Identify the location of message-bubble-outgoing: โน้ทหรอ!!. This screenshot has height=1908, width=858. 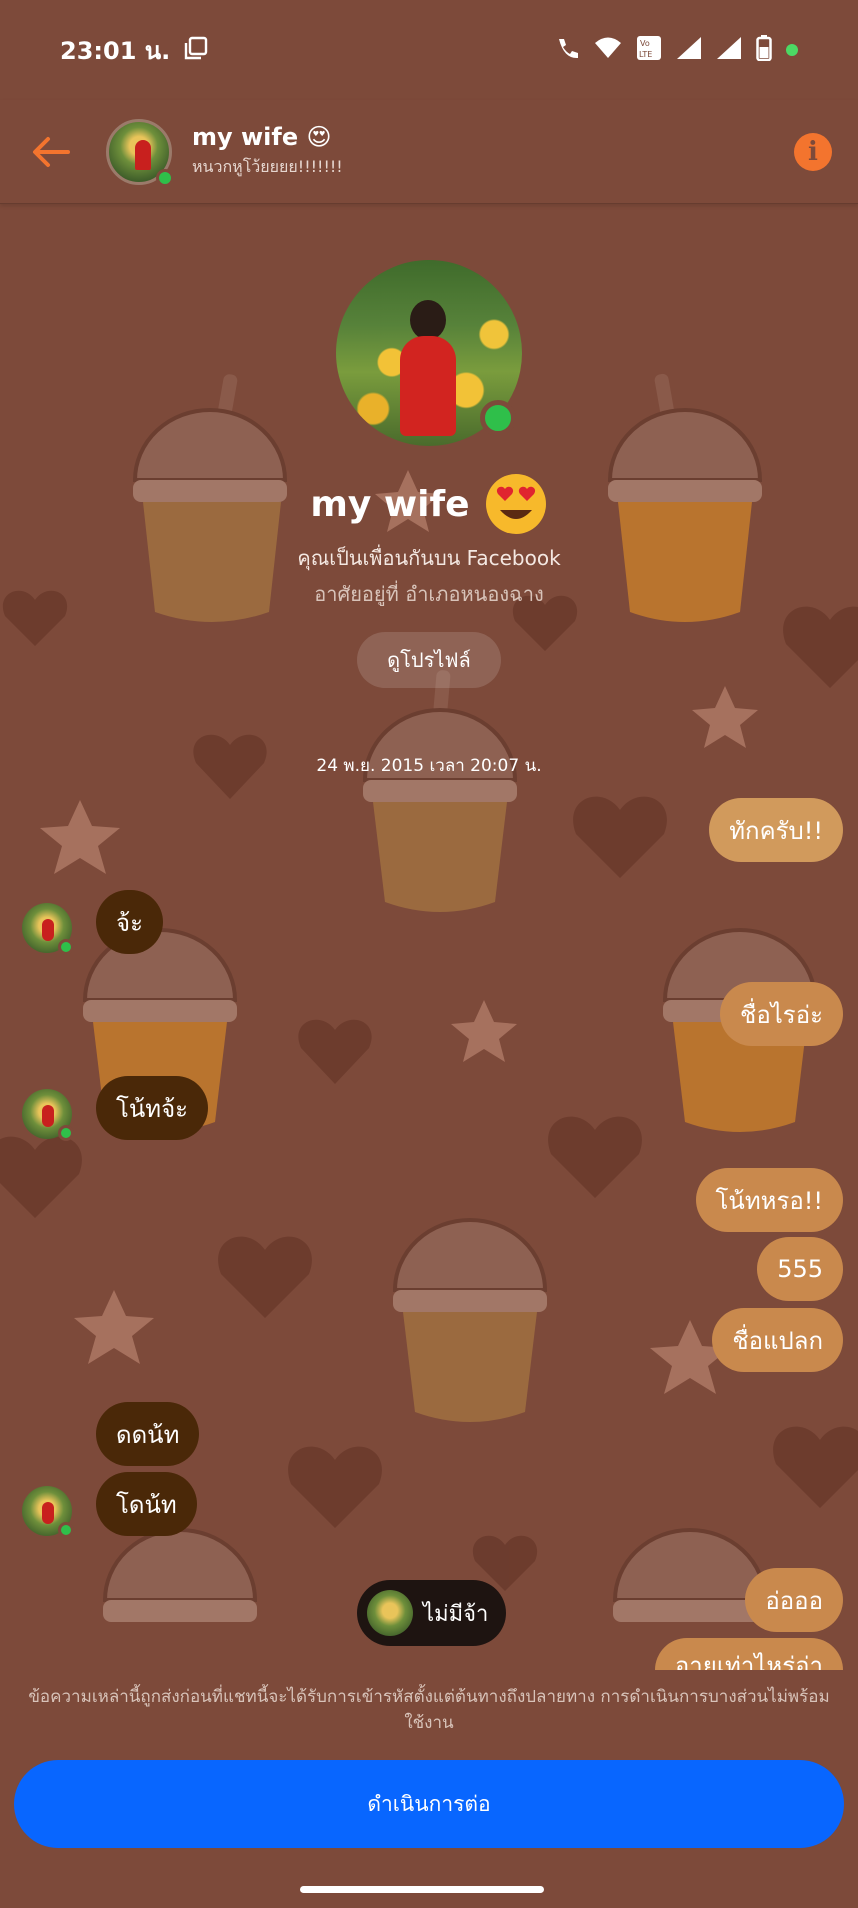
(769, 1200).